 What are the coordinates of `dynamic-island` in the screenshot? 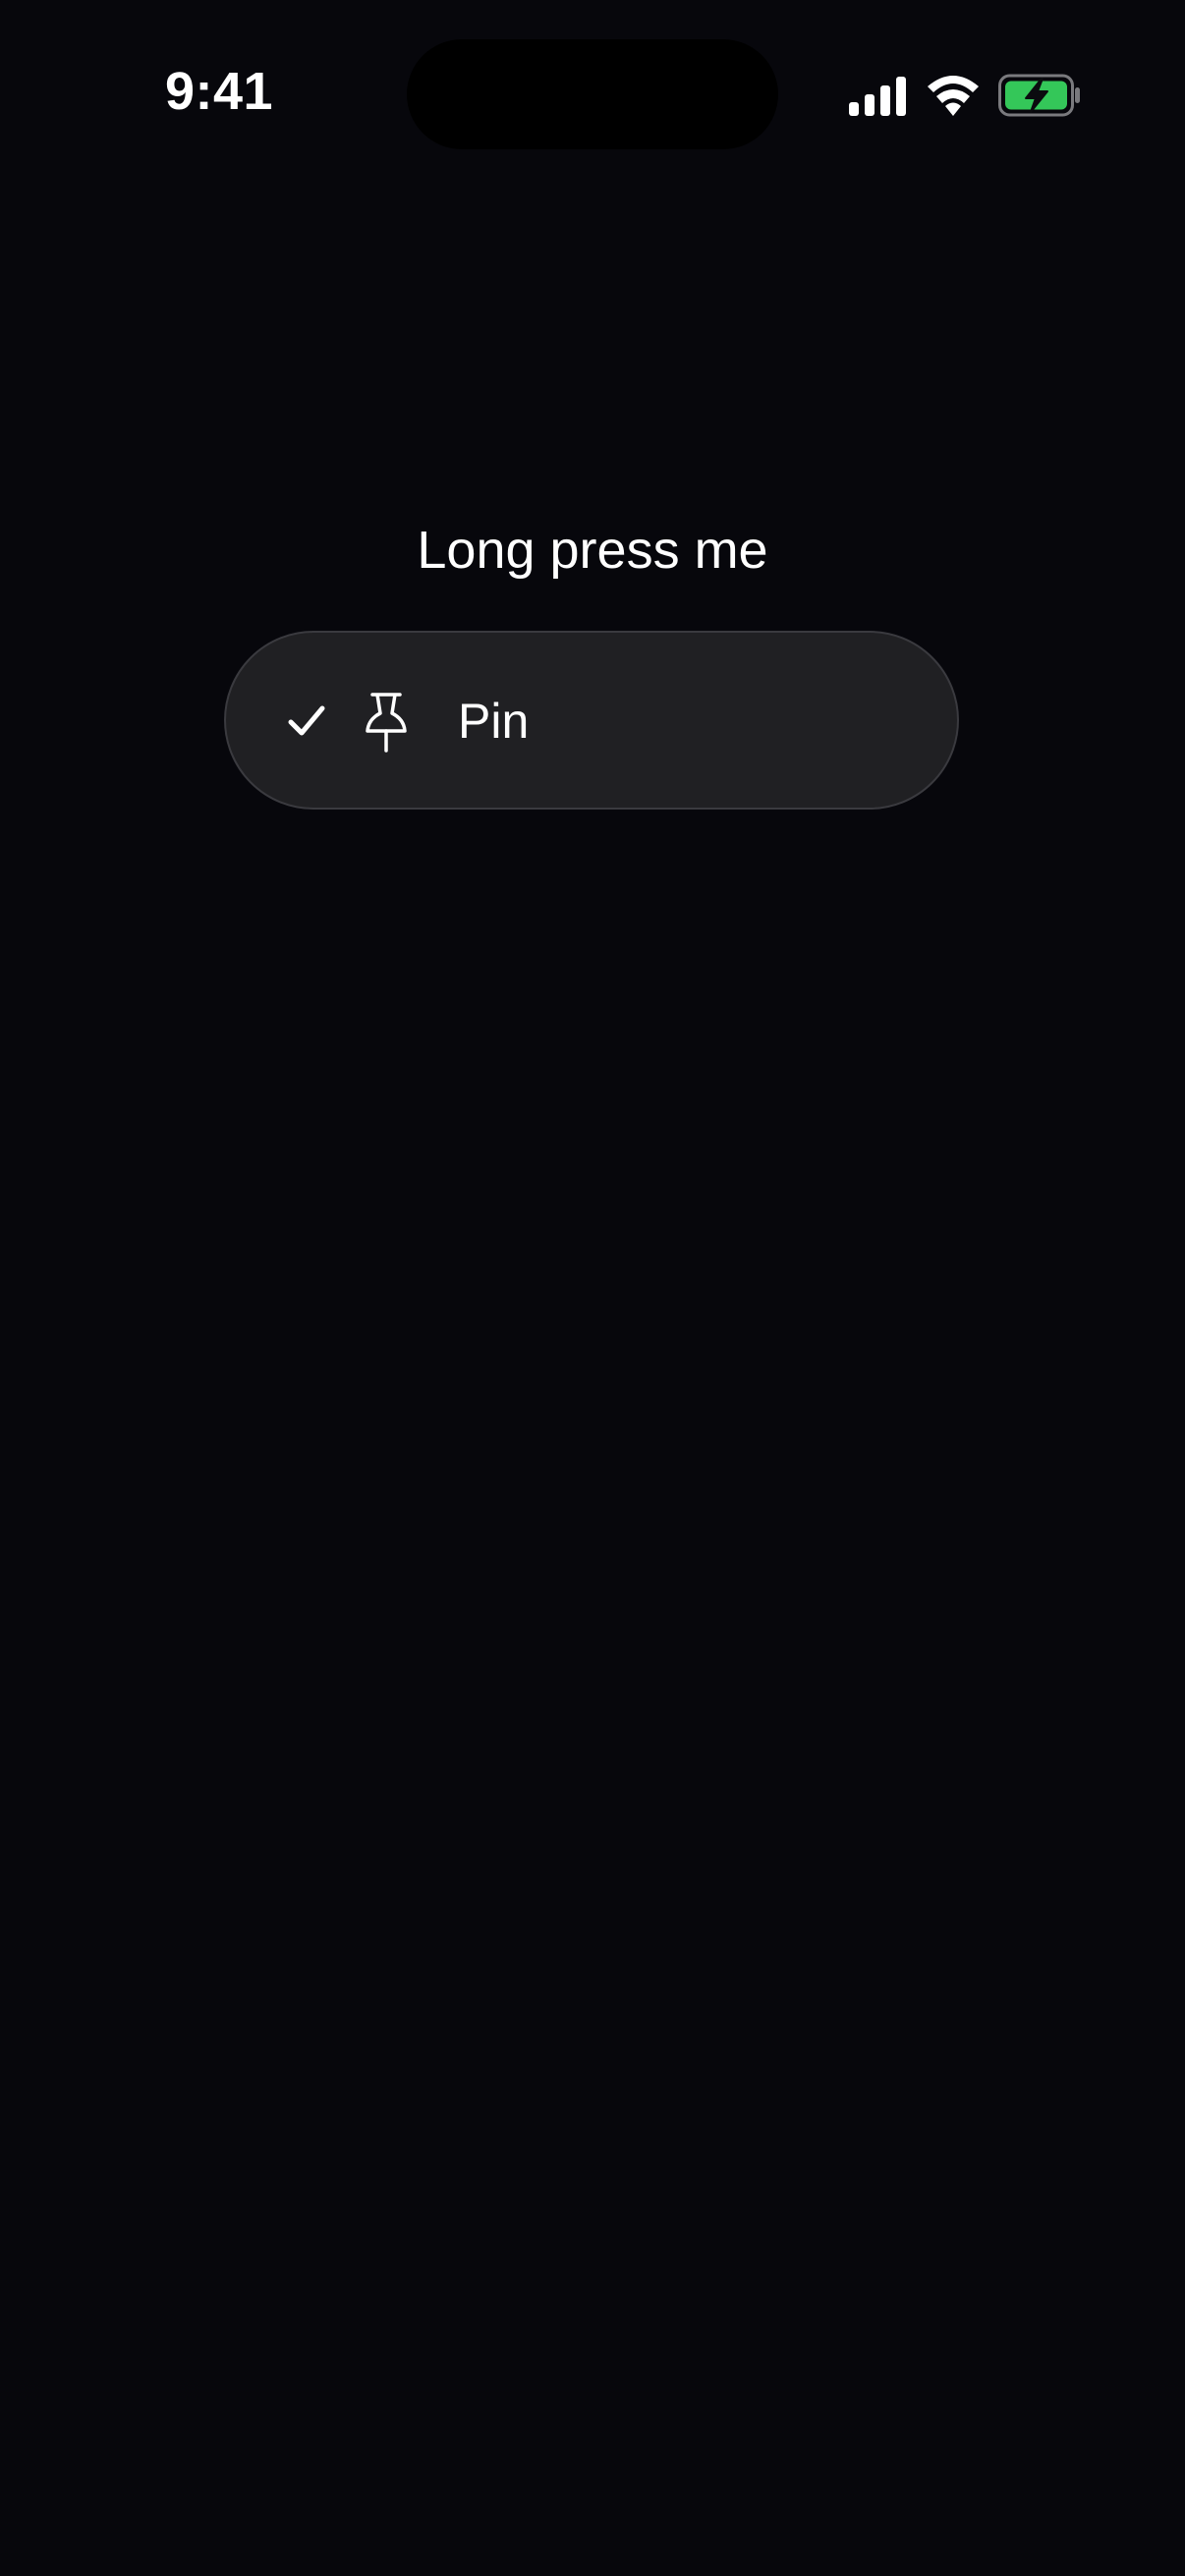 It's located at (592, 94).